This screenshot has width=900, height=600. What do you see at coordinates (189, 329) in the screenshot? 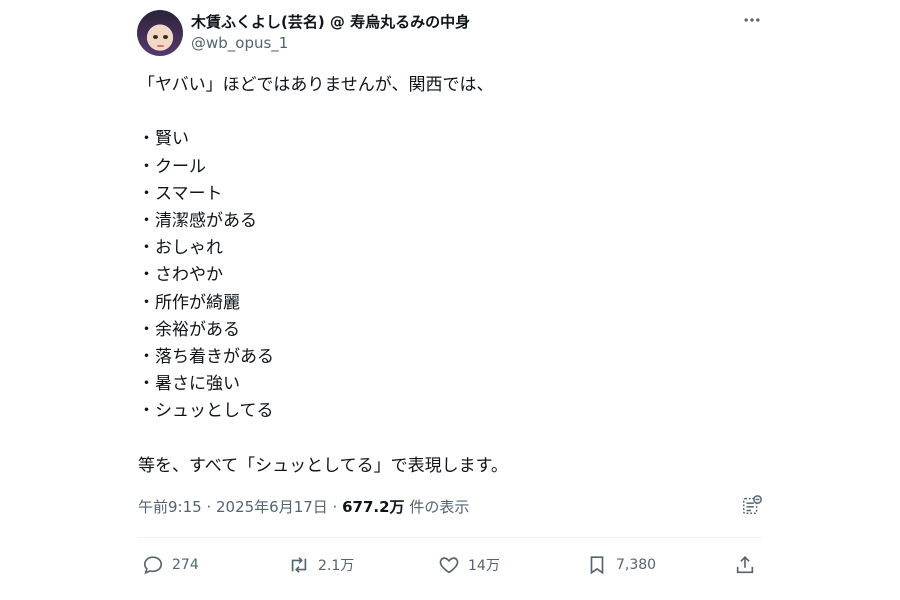
I see `tweet-line: ・余裕がある` at bounding box center [189, 329].